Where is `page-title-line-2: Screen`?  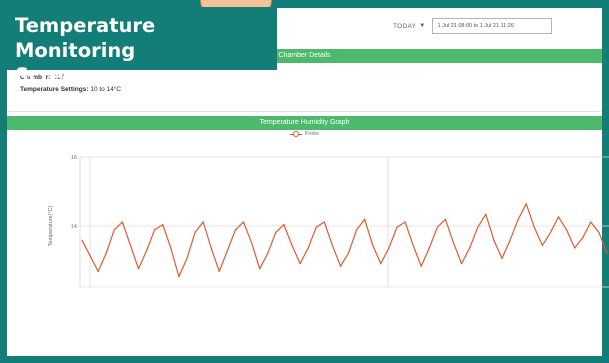
page-title-line-2: Screen is located at coordinates (53, 75).